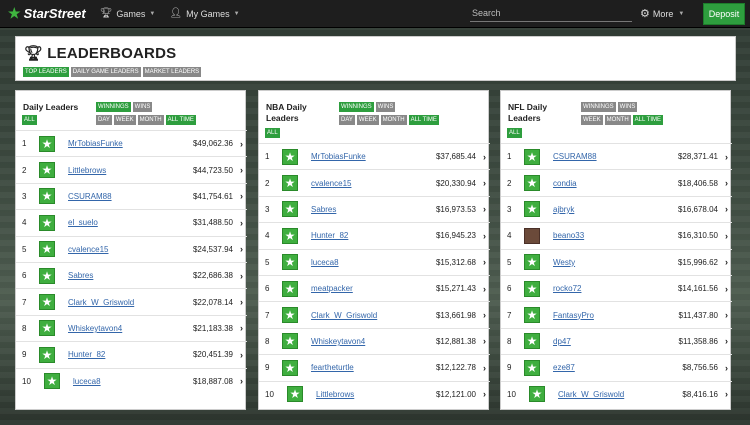  I want to click on leader-row: 4 ★ Hunter_82 $16,945.23 ›, so click(374, 235).